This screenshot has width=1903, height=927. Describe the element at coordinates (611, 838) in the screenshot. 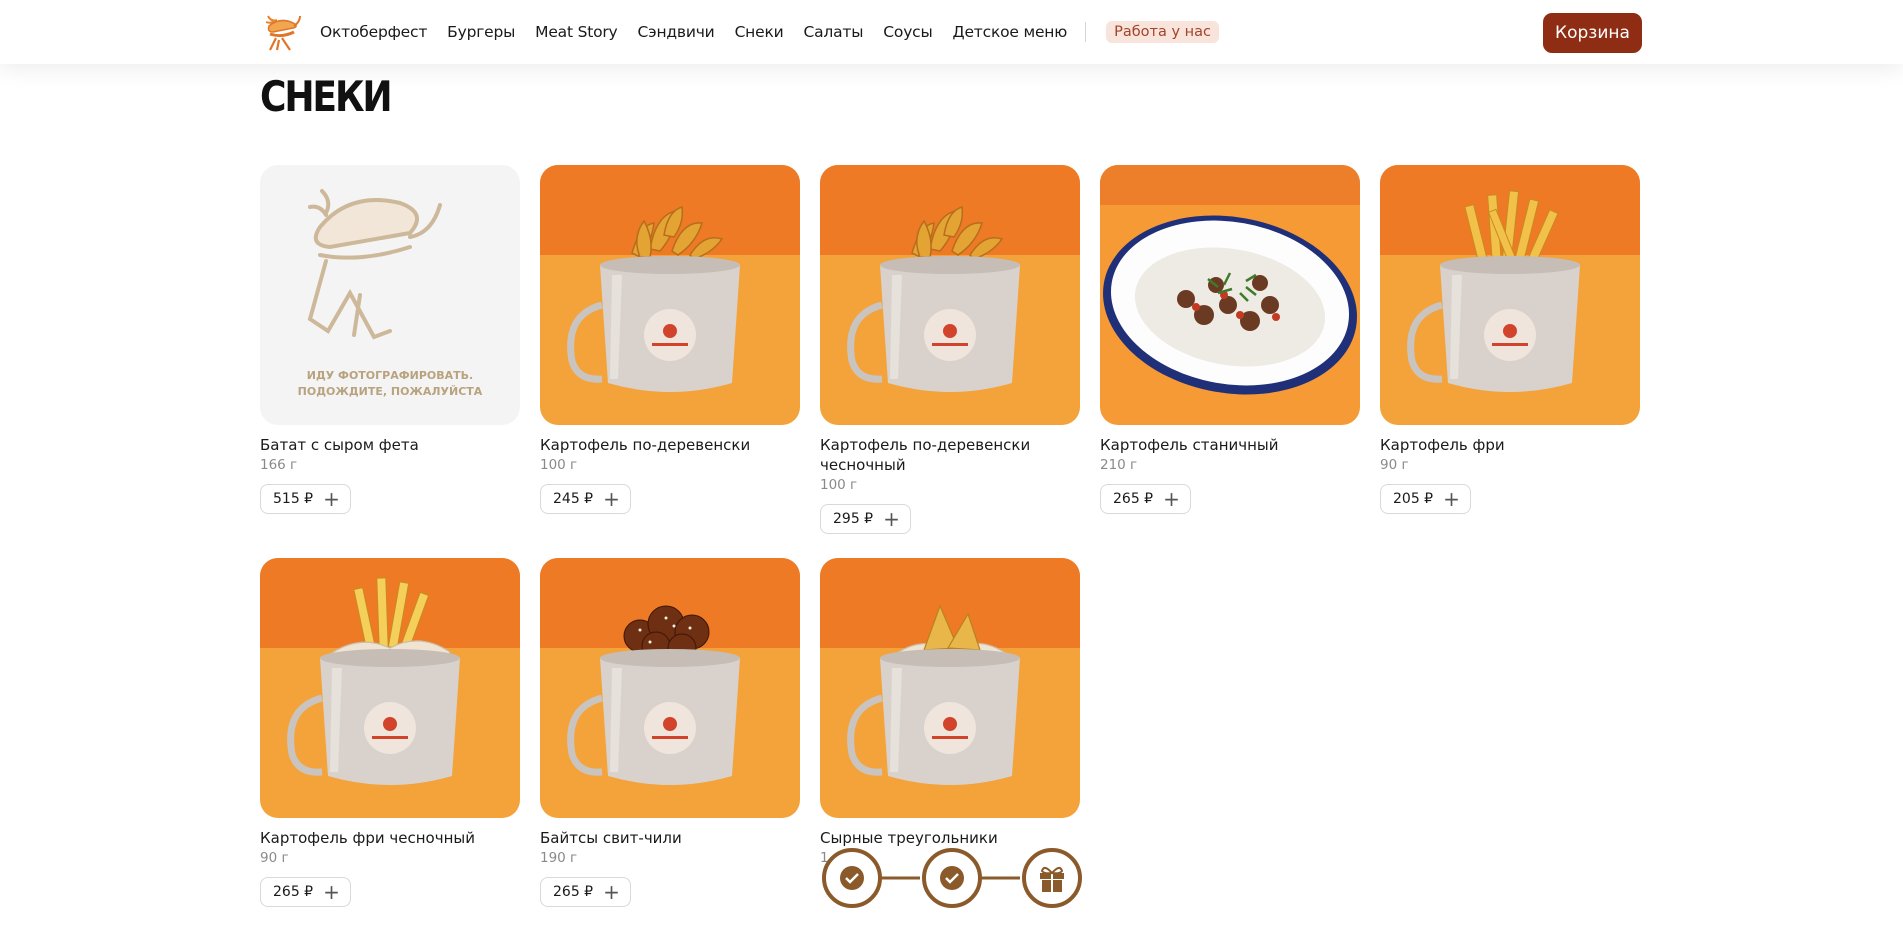

I see `product-name: Байтсы свит-чили` at that location.